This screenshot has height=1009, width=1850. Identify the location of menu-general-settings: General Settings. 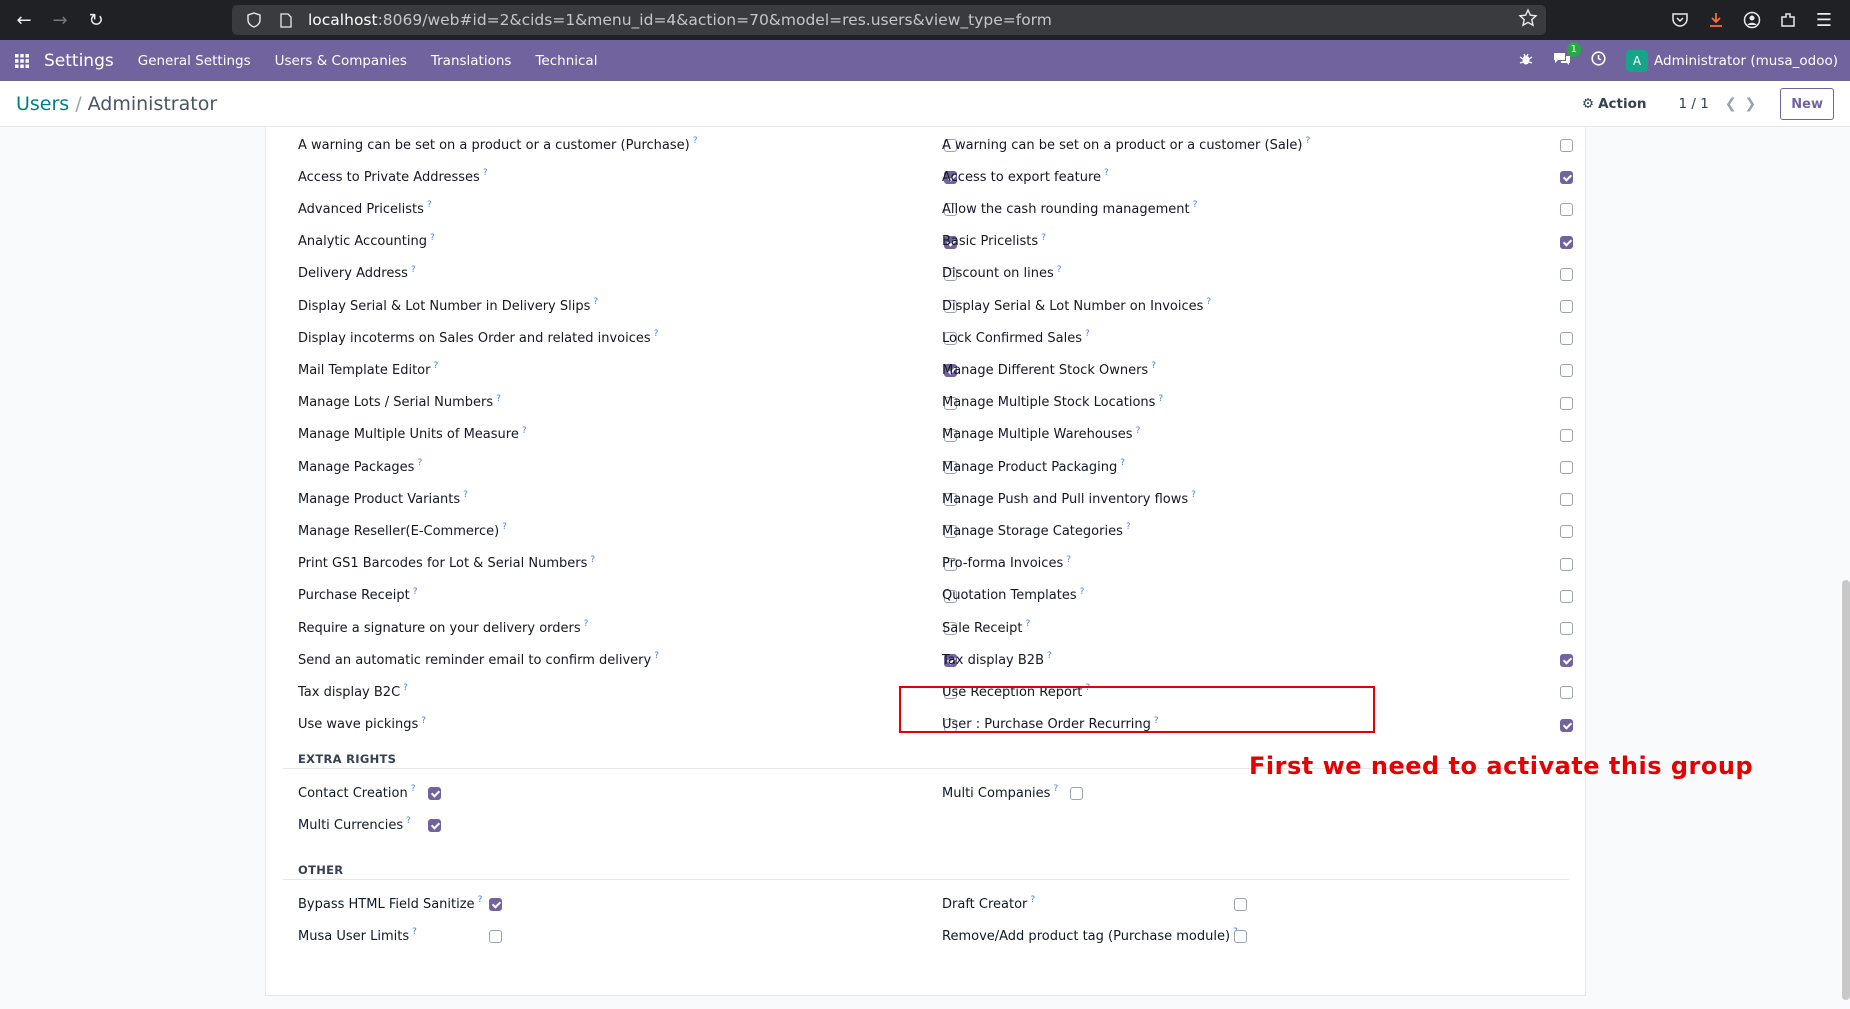
(194, 61).